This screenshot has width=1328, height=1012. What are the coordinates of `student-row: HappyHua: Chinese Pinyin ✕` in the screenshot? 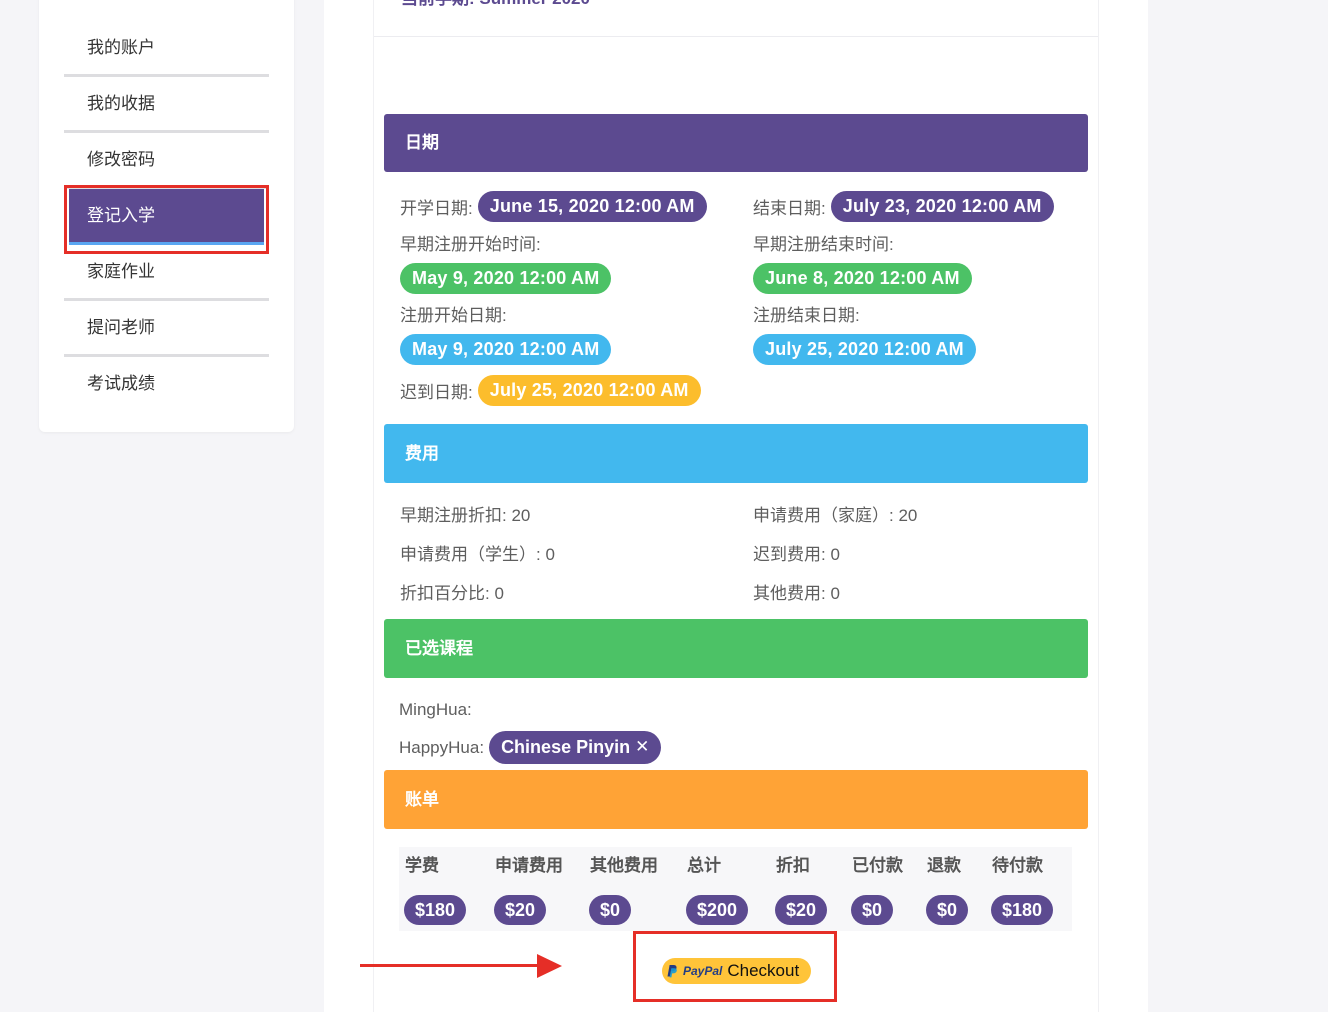 It's located at (530, 747).